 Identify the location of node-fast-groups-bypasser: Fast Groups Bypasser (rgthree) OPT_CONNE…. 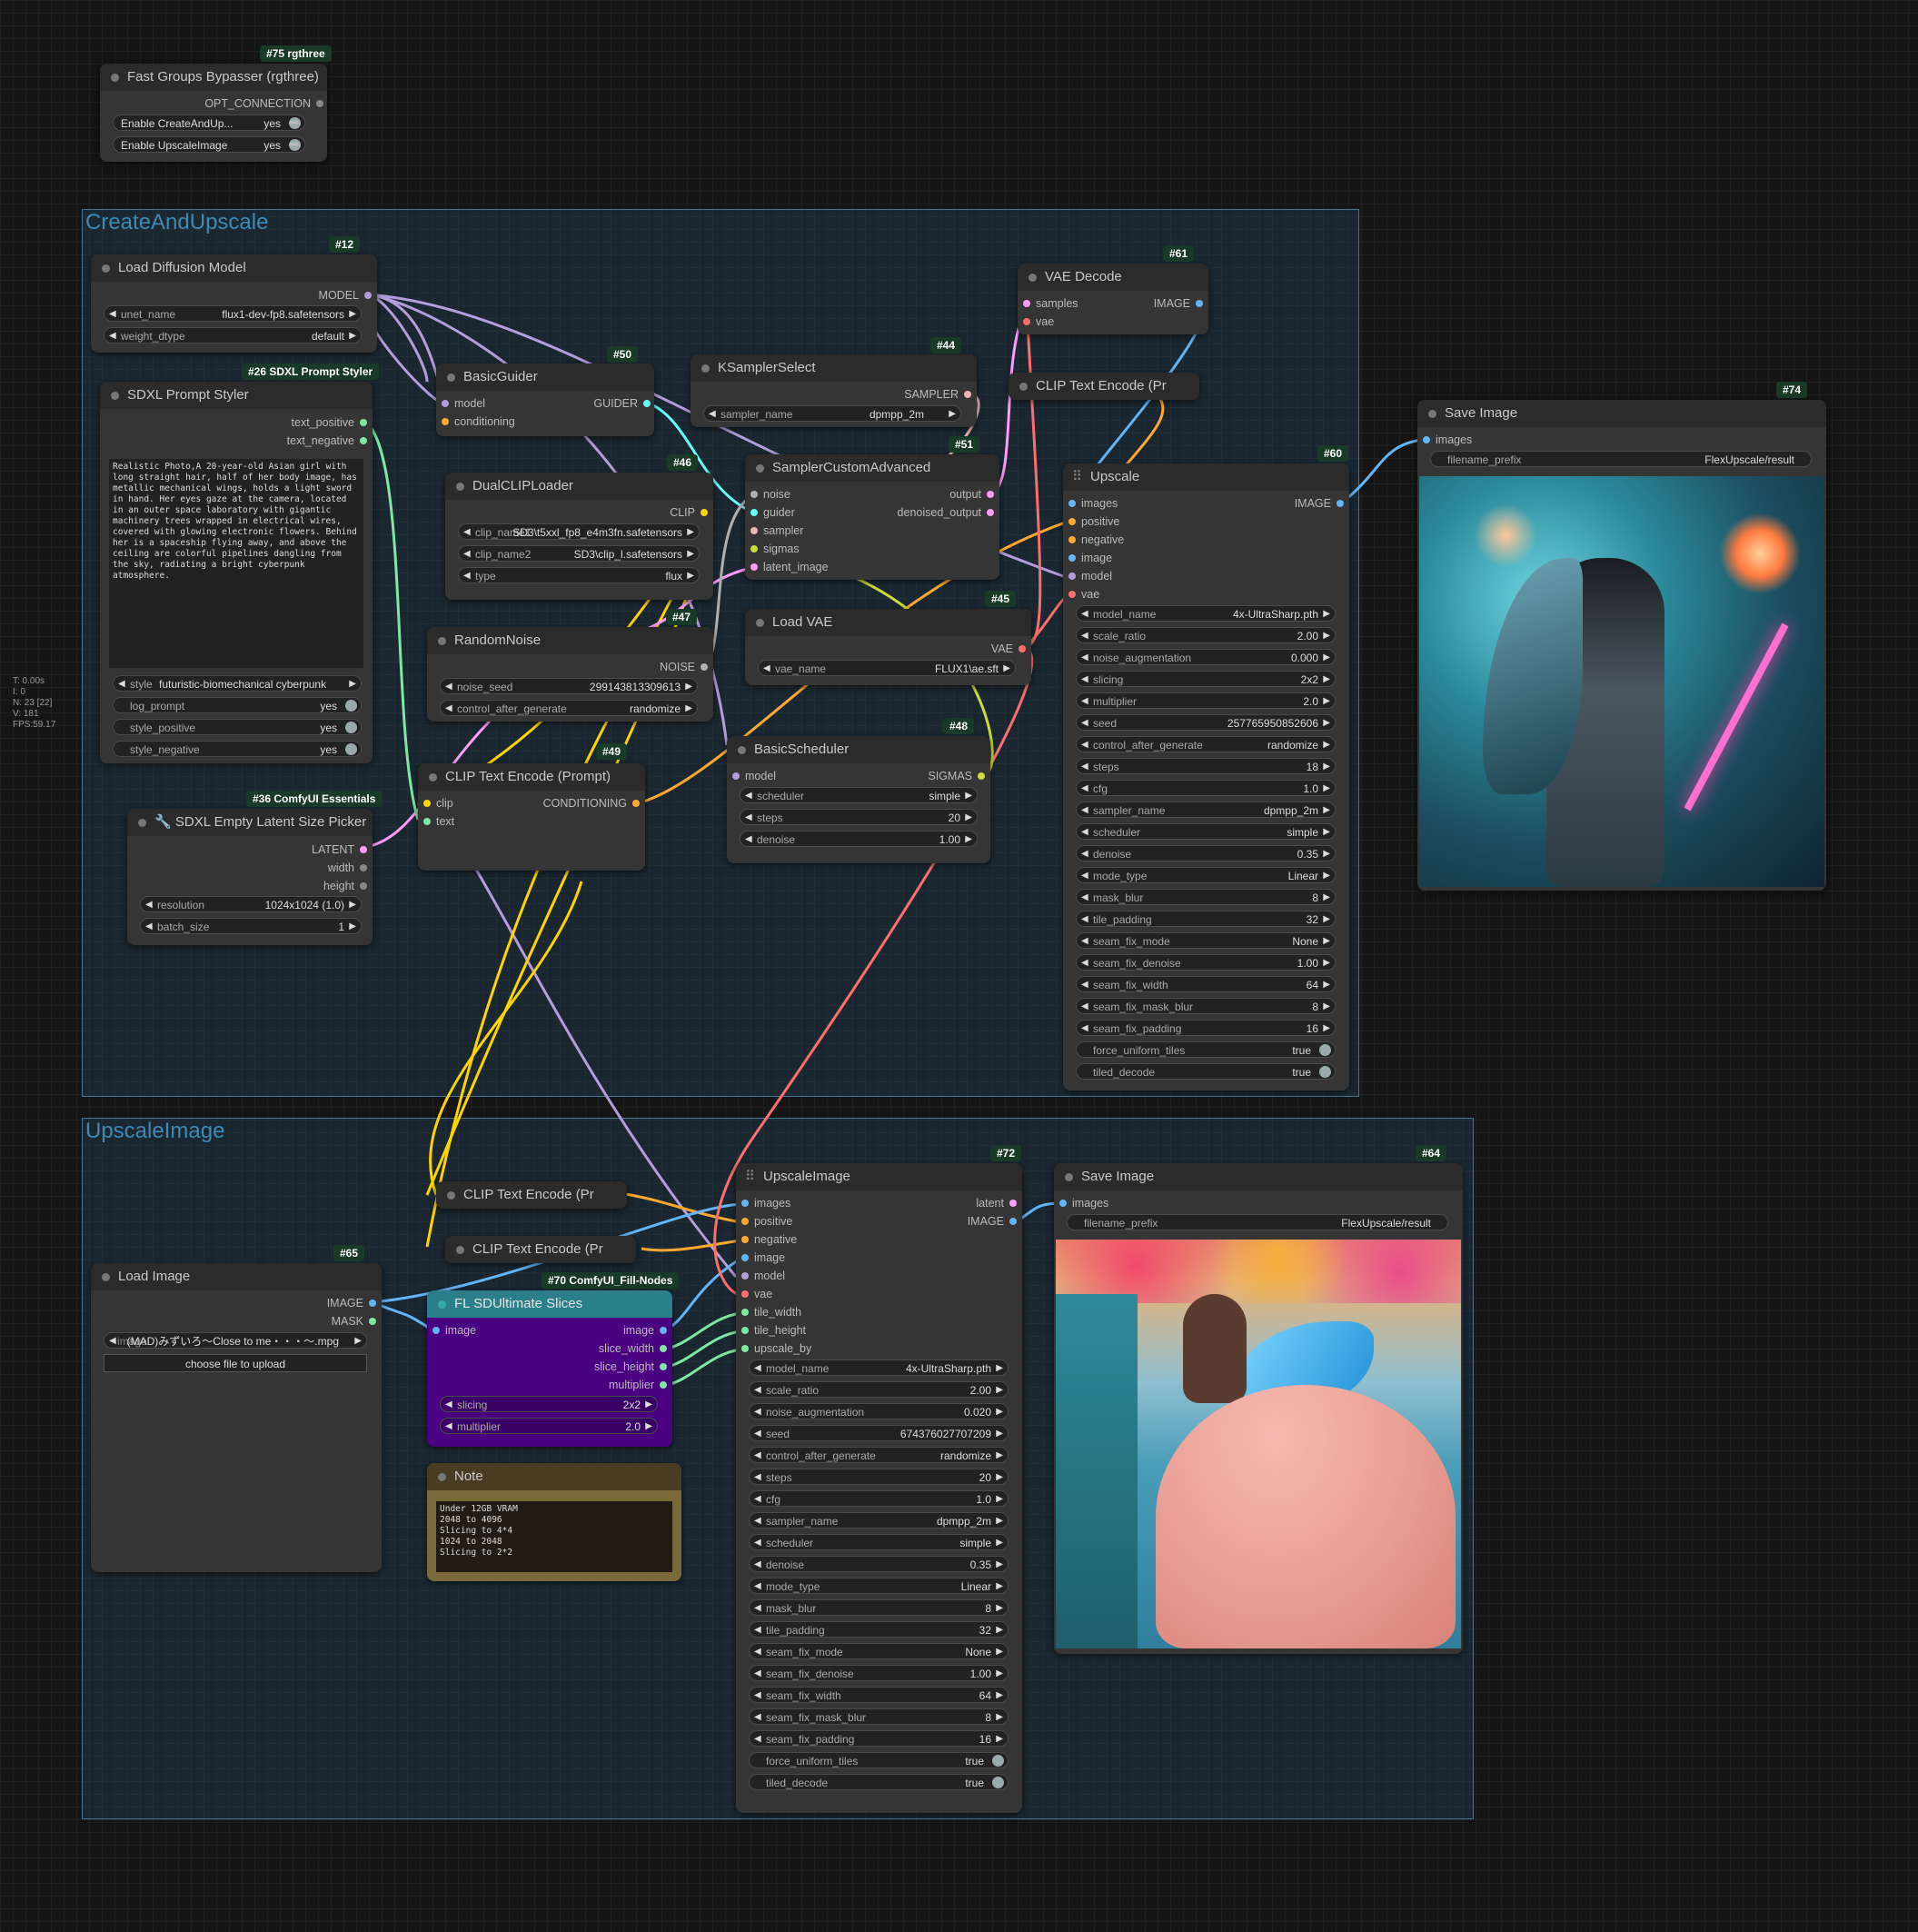
(213, 113).